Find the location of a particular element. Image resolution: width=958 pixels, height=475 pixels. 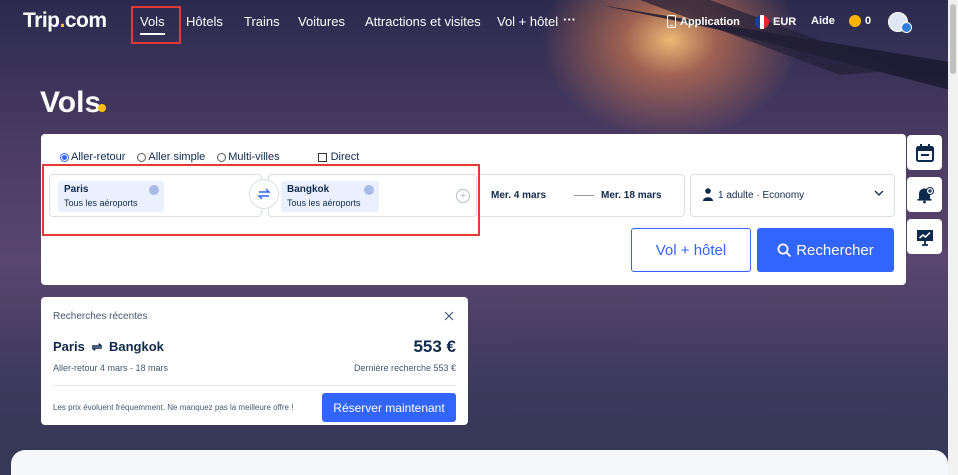

return-date: Mer. 18 mars is located at coordinates (631, 195).